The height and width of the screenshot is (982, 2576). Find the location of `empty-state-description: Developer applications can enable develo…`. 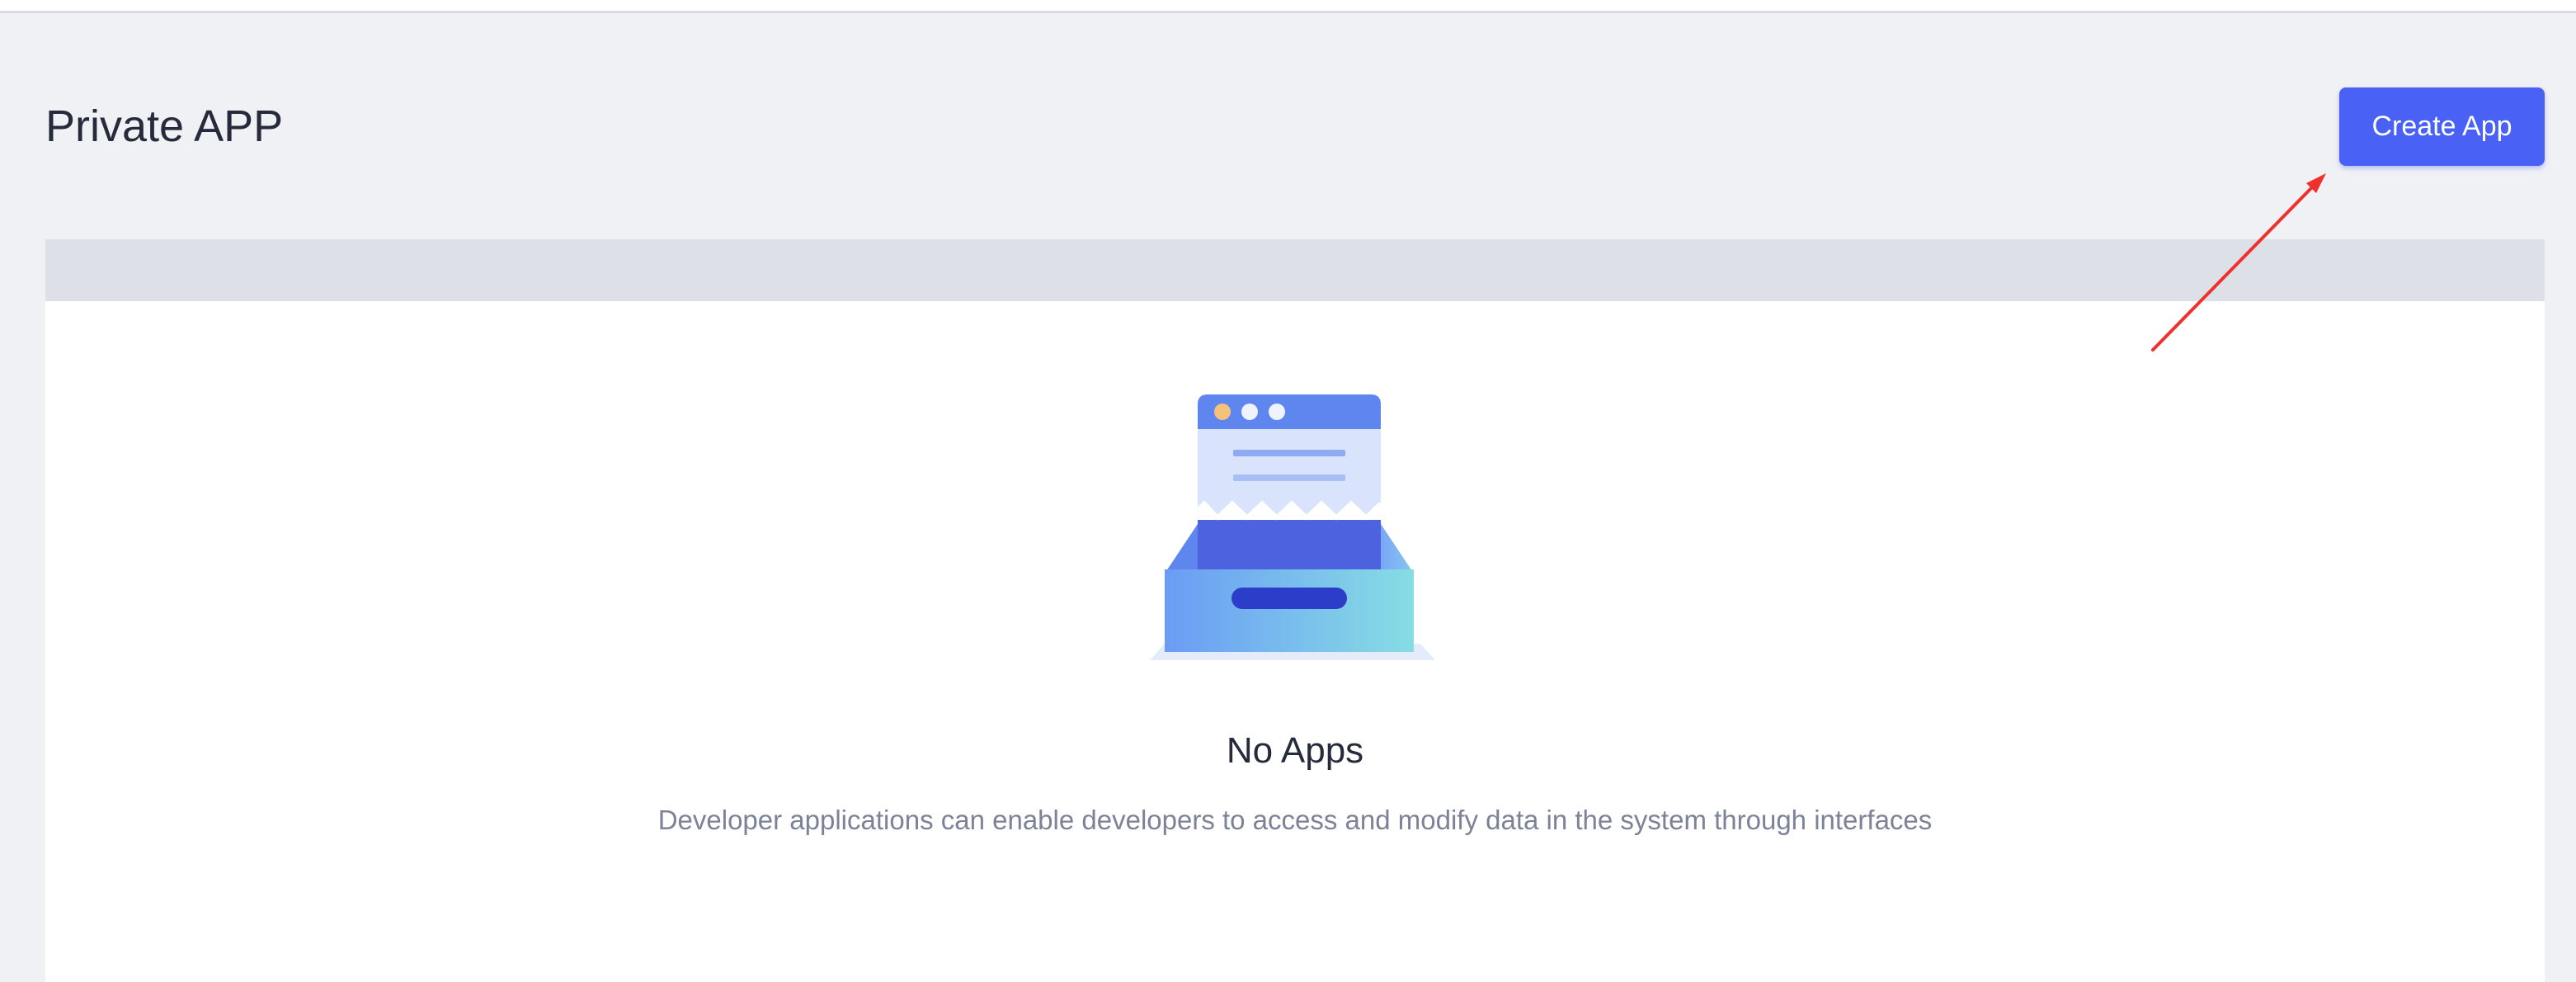

empty-state-description: Developer applications can enable develo… is located at coordinates (1295, 820).